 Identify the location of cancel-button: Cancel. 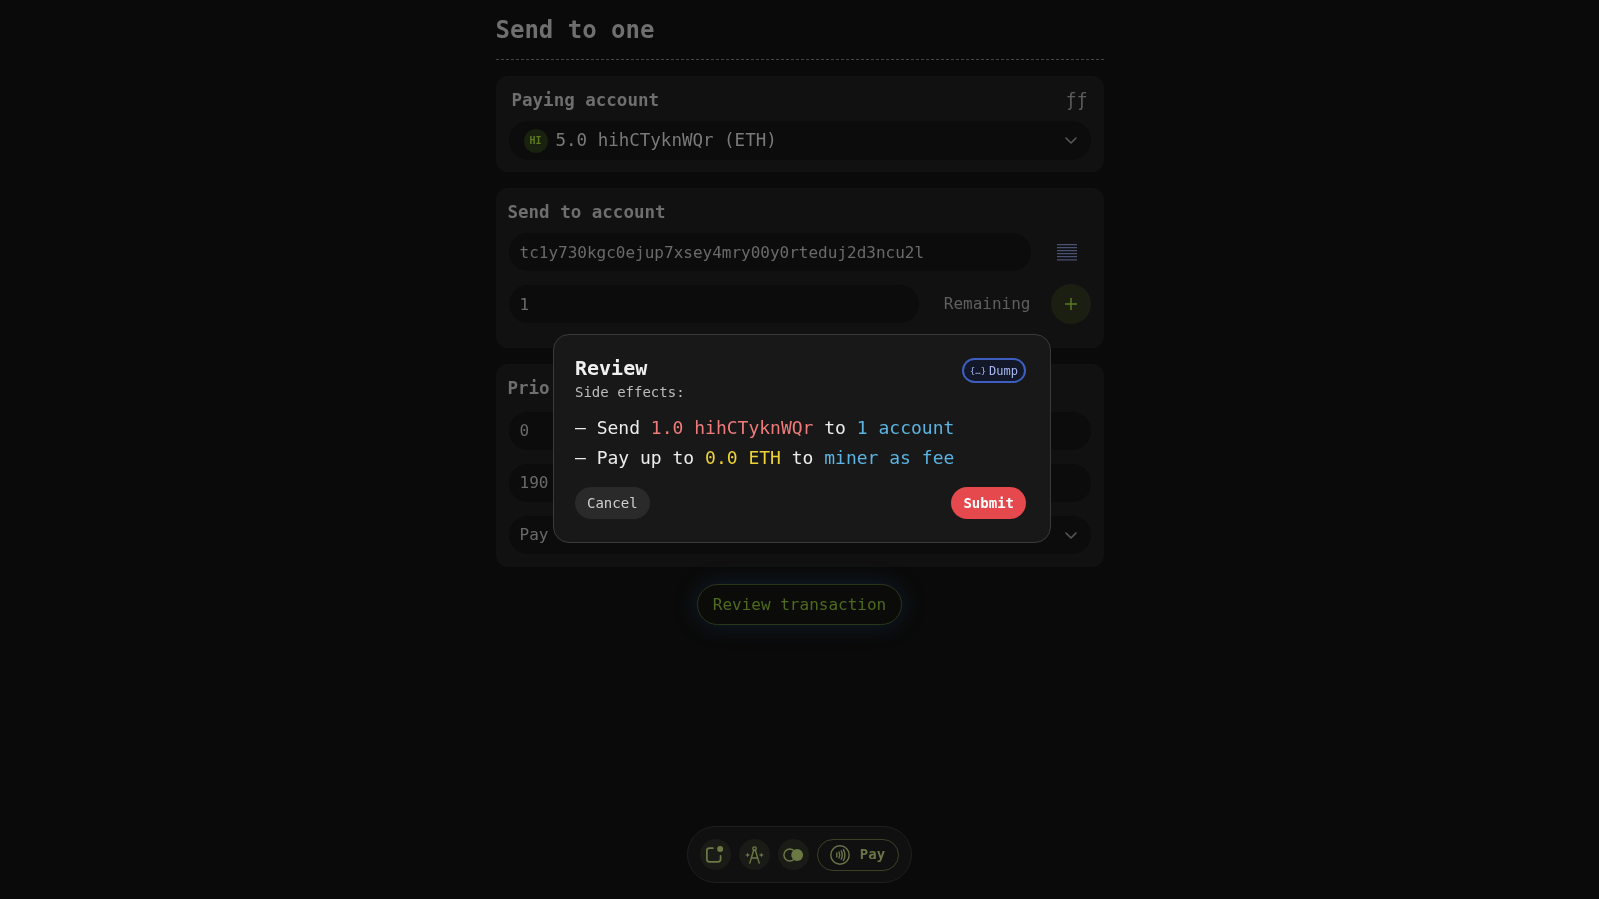
(612, 503).